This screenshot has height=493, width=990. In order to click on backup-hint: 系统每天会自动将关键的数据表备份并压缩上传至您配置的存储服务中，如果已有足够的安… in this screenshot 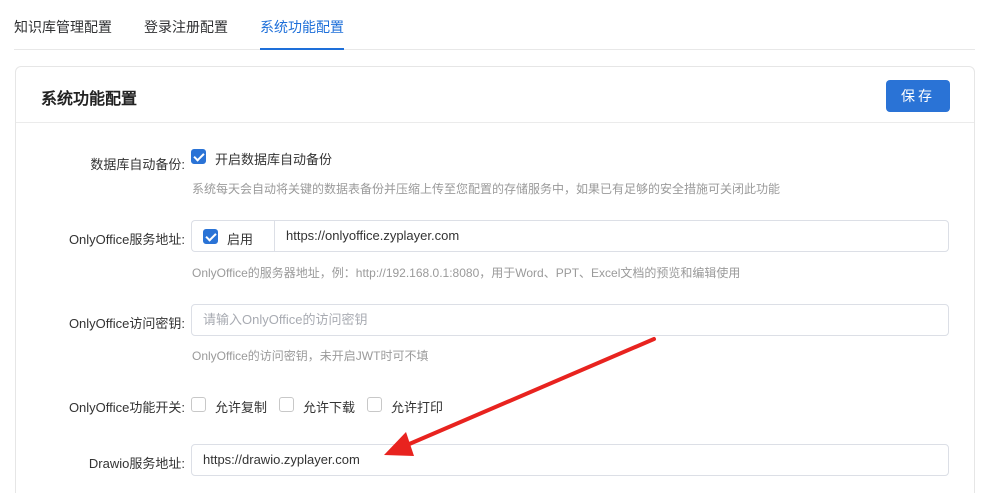, I will do `click(486, 189)`.